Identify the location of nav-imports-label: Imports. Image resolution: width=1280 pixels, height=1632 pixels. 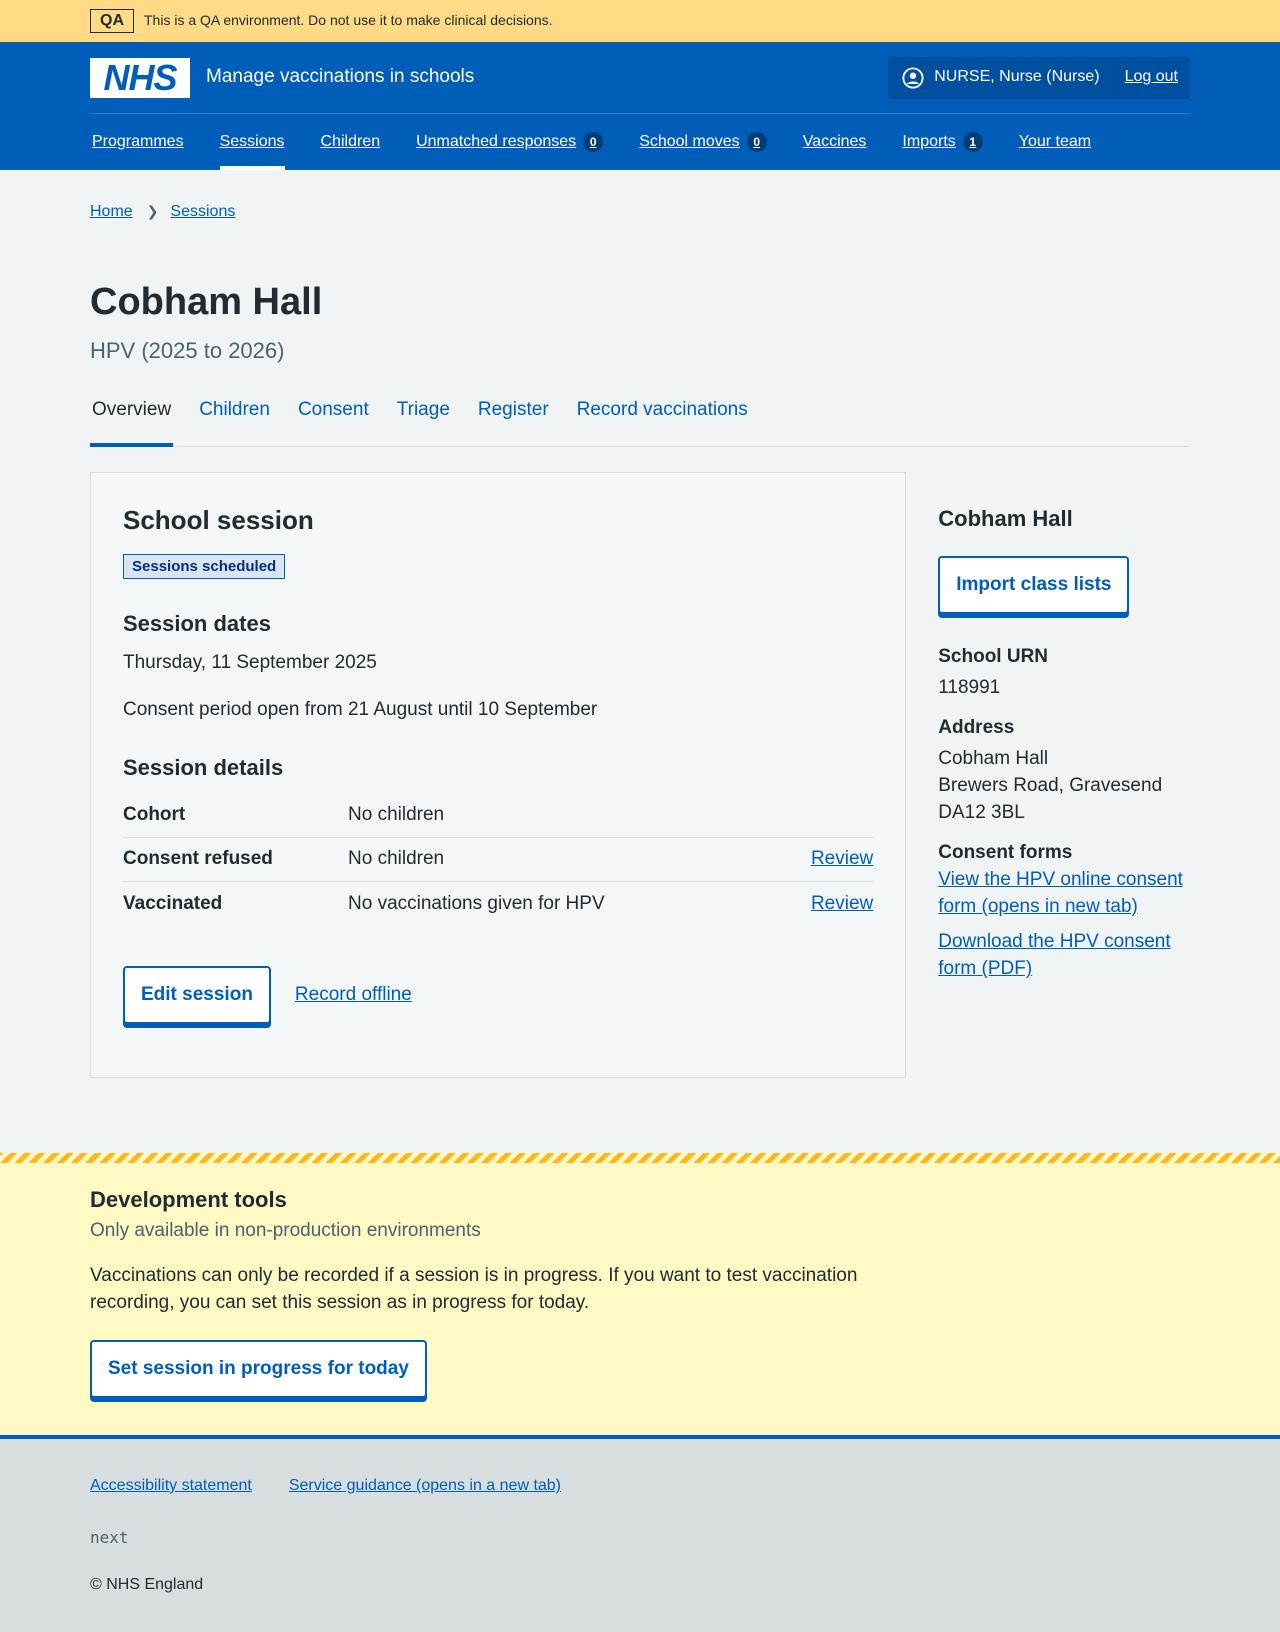
(929, 141).